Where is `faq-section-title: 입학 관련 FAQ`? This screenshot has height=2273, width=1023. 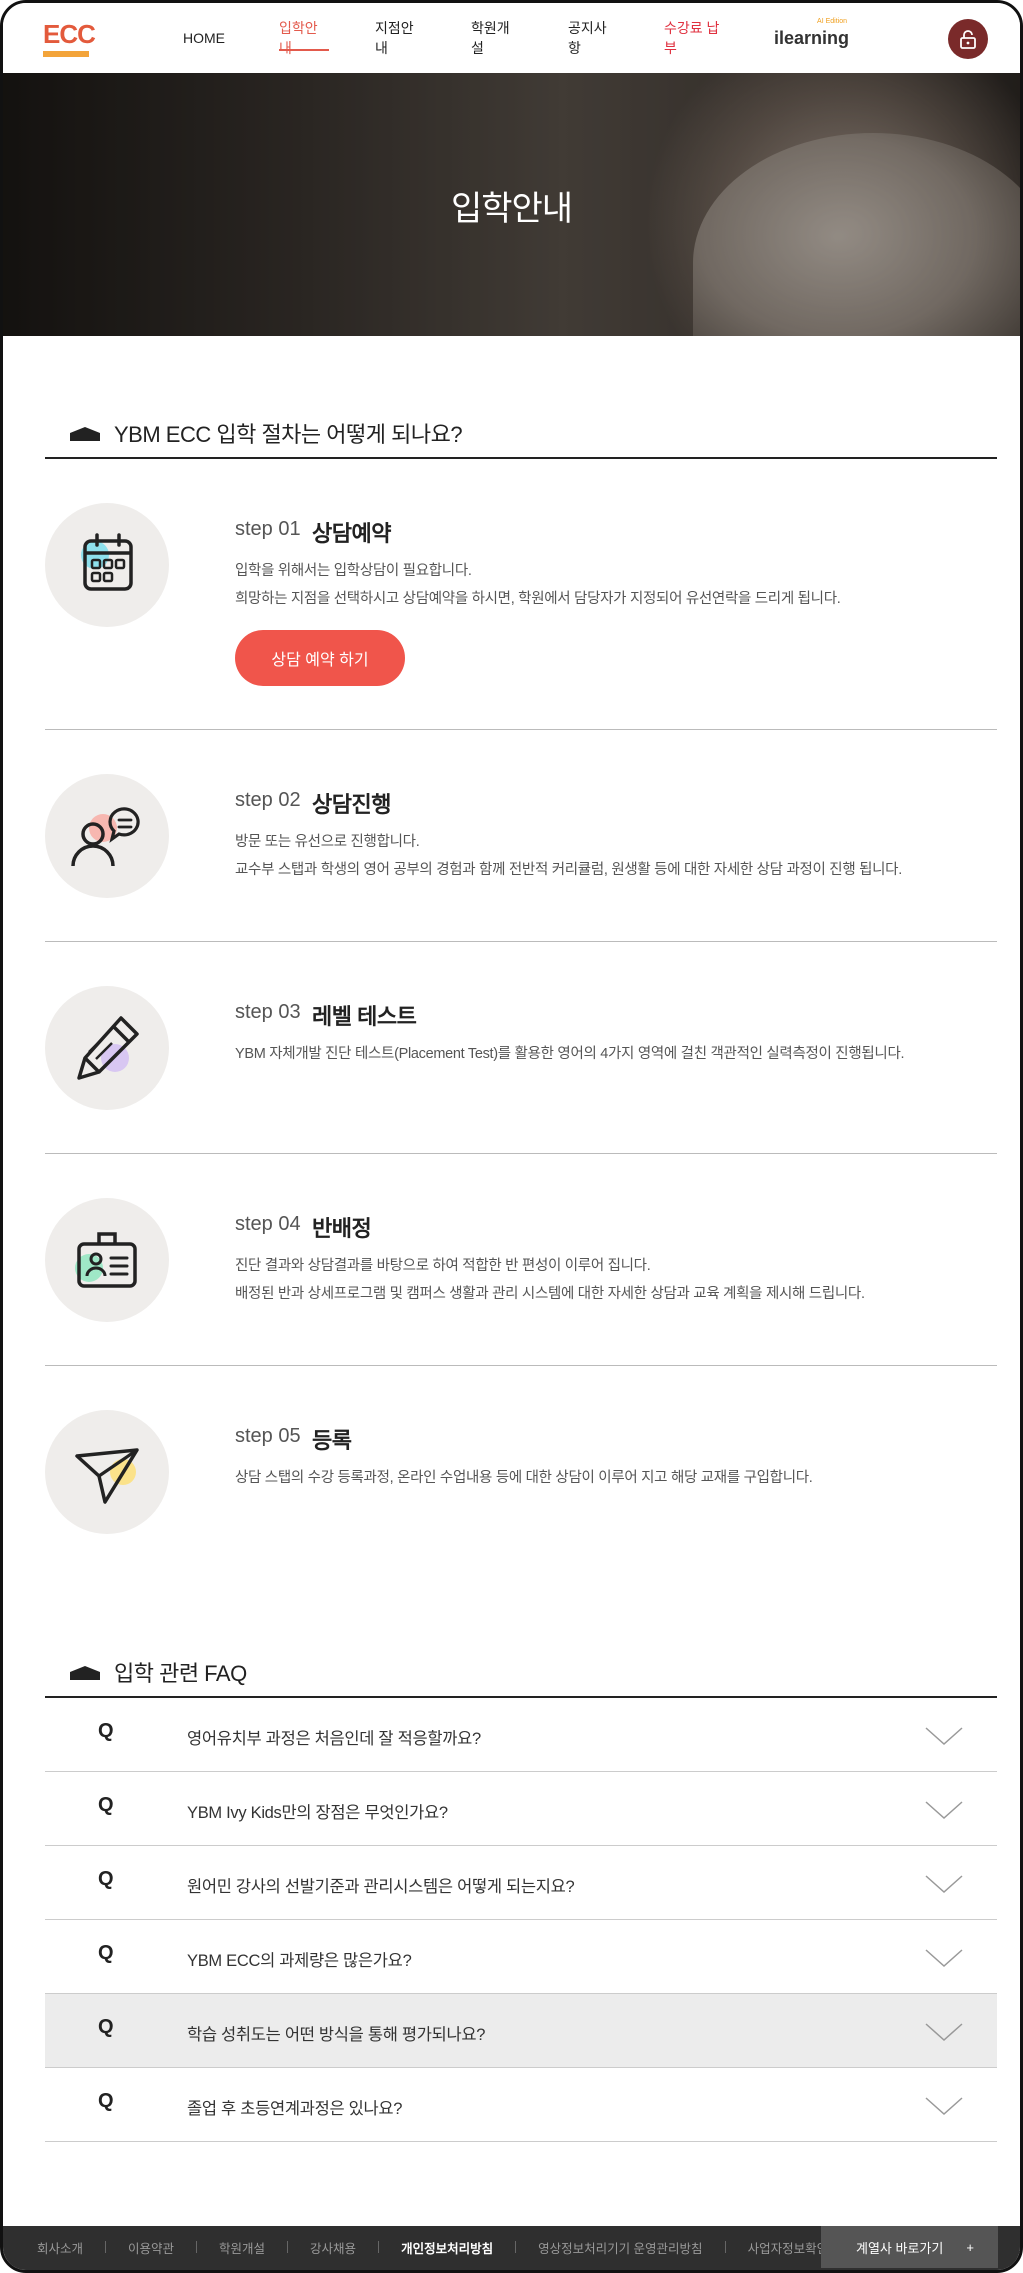
faq-section-title: 입학 관련 FAQ is located at coordinates (521, 1674).